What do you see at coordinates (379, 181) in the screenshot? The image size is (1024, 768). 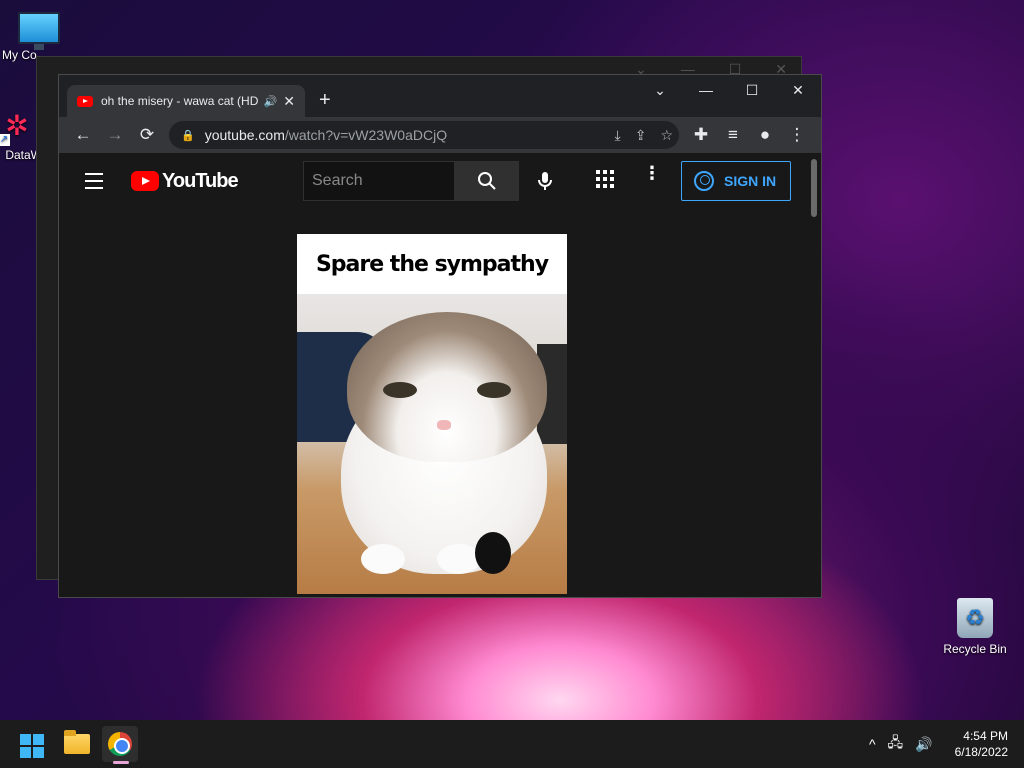 I see `search-input` at bounding box center [379, 181].